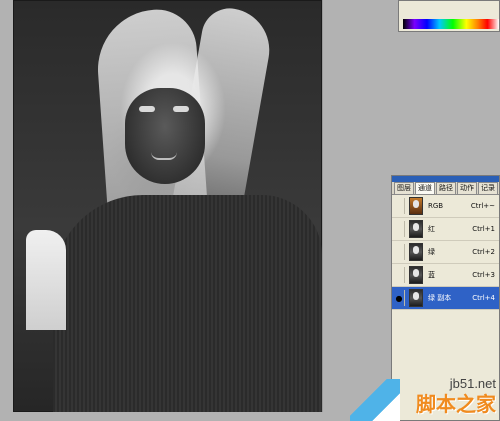 The height and width of the screenshot is (421, 500). Describe the element at coordinates (425, 188) in the screenshot. I see `tab-channels: 通道` at that location.